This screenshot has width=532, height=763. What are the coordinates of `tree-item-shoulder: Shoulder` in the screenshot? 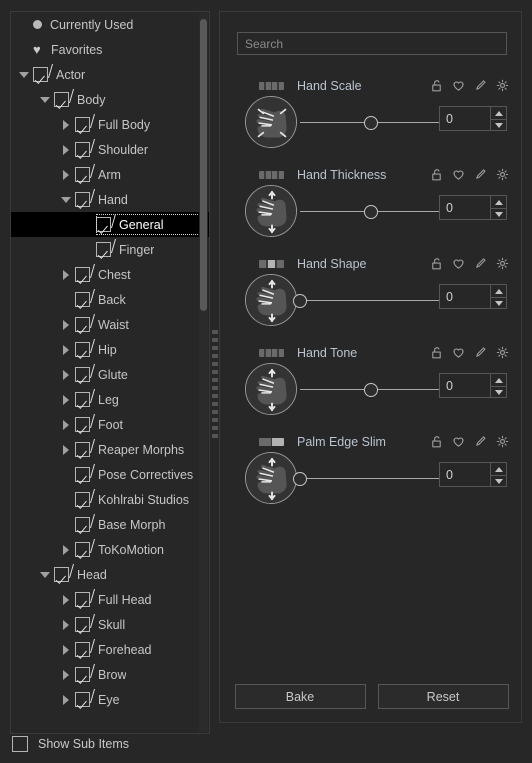 It's located at (110, 149).